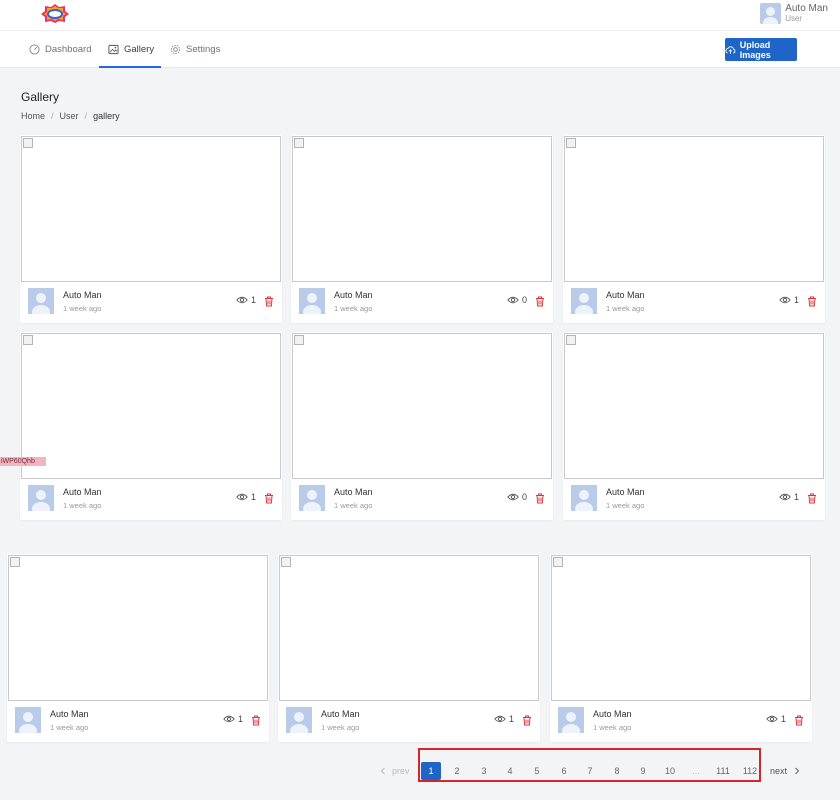 This screenshot has height=800, width=840. What do you see at coordinates (755, 49) in the screenshot?
I see `upload-images-label: Upload Images` at bounding box center [755, 49].